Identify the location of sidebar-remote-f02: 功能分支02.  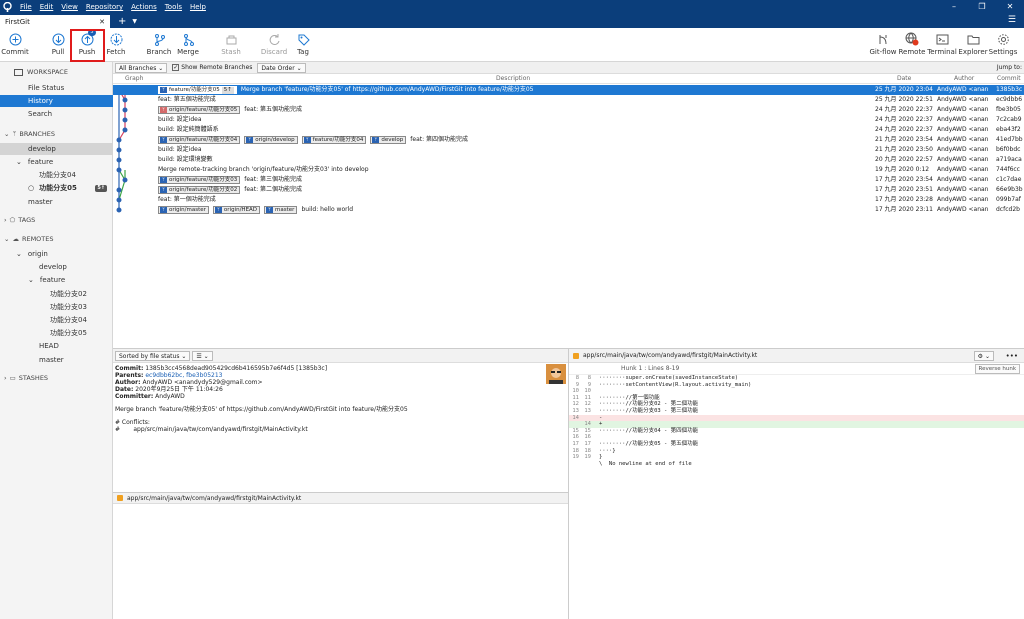
(56, 294).